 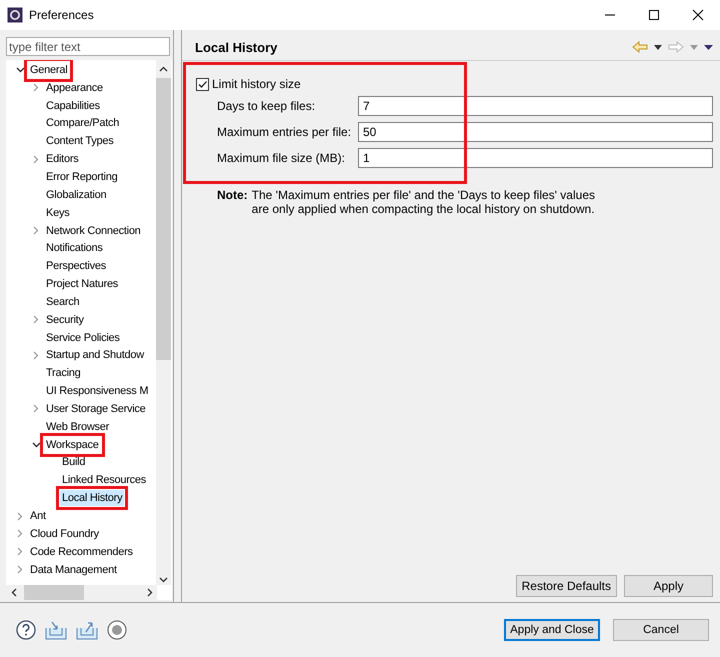 What do you see at coordinates (73, 570) in the screenshot?
I see `tree-item: Data Management` at bounding box center [73, 570].